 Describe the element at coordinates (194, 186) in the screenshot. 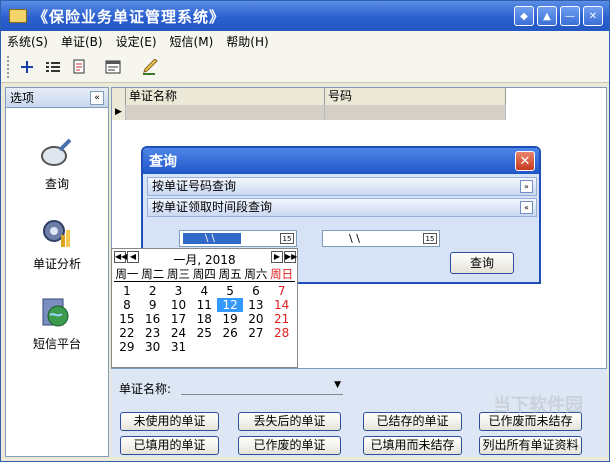

I see `section-label: 按单证号码查询` at that location.